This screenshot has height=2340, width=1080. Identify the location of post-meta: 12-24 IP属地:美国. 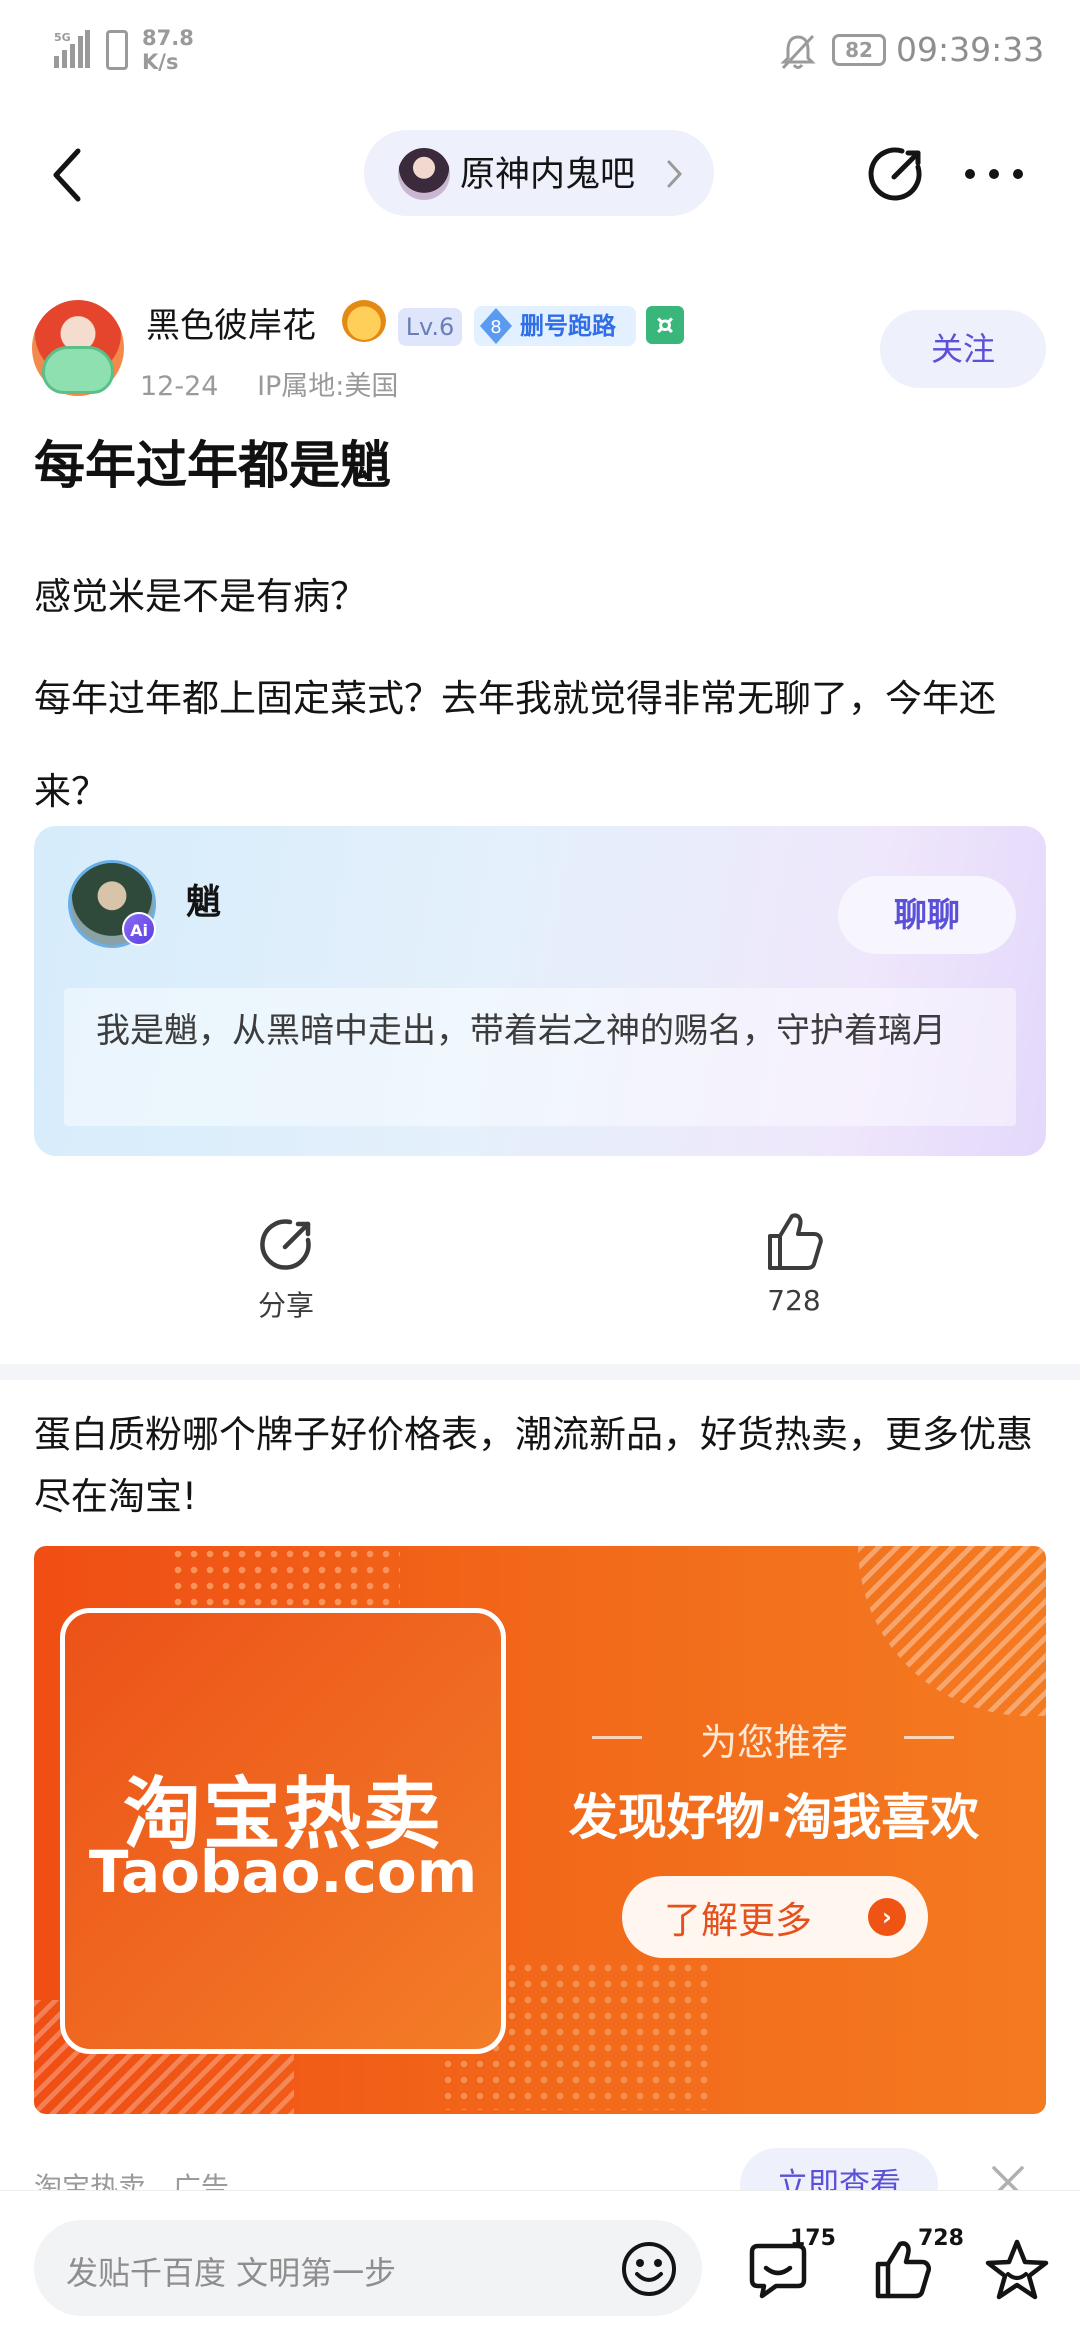
(284, 383).